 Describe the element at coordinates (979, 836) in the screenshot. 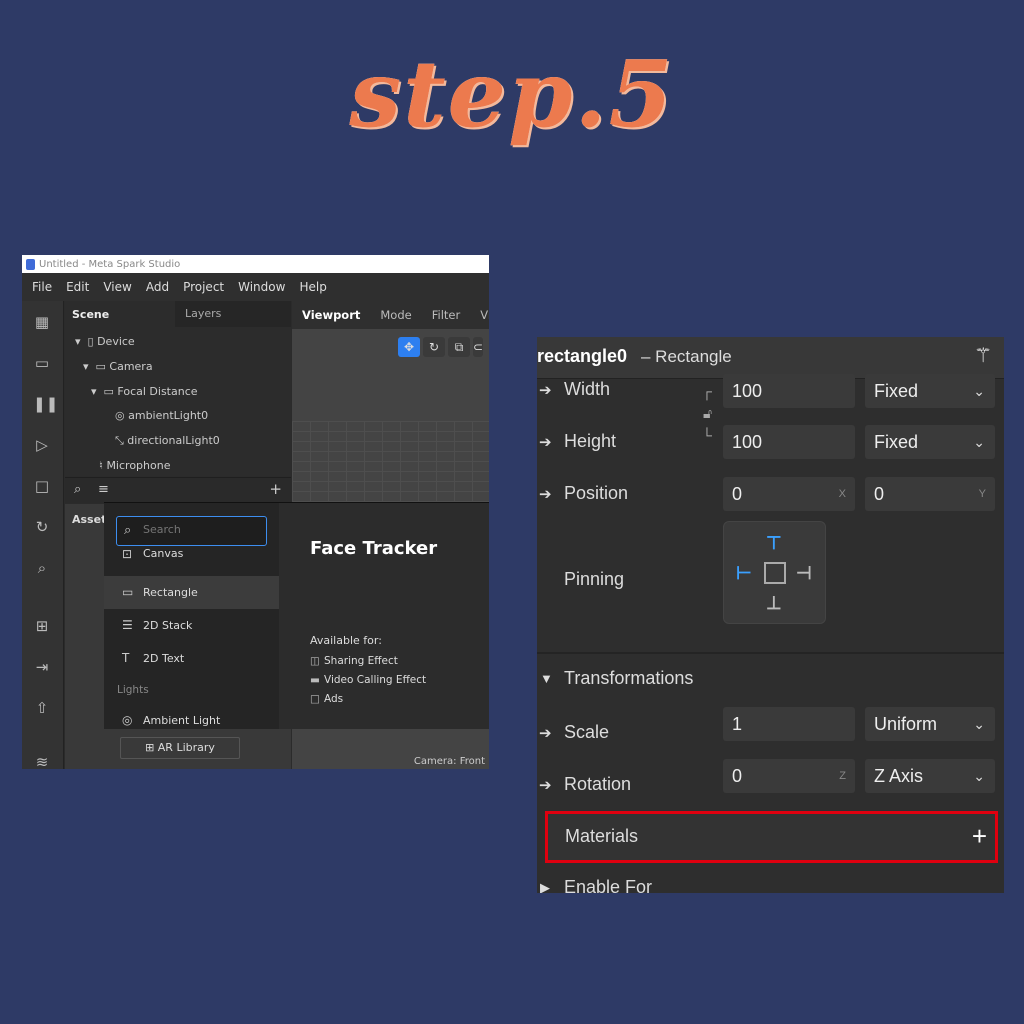

I see `add-material-button: +` at that location.